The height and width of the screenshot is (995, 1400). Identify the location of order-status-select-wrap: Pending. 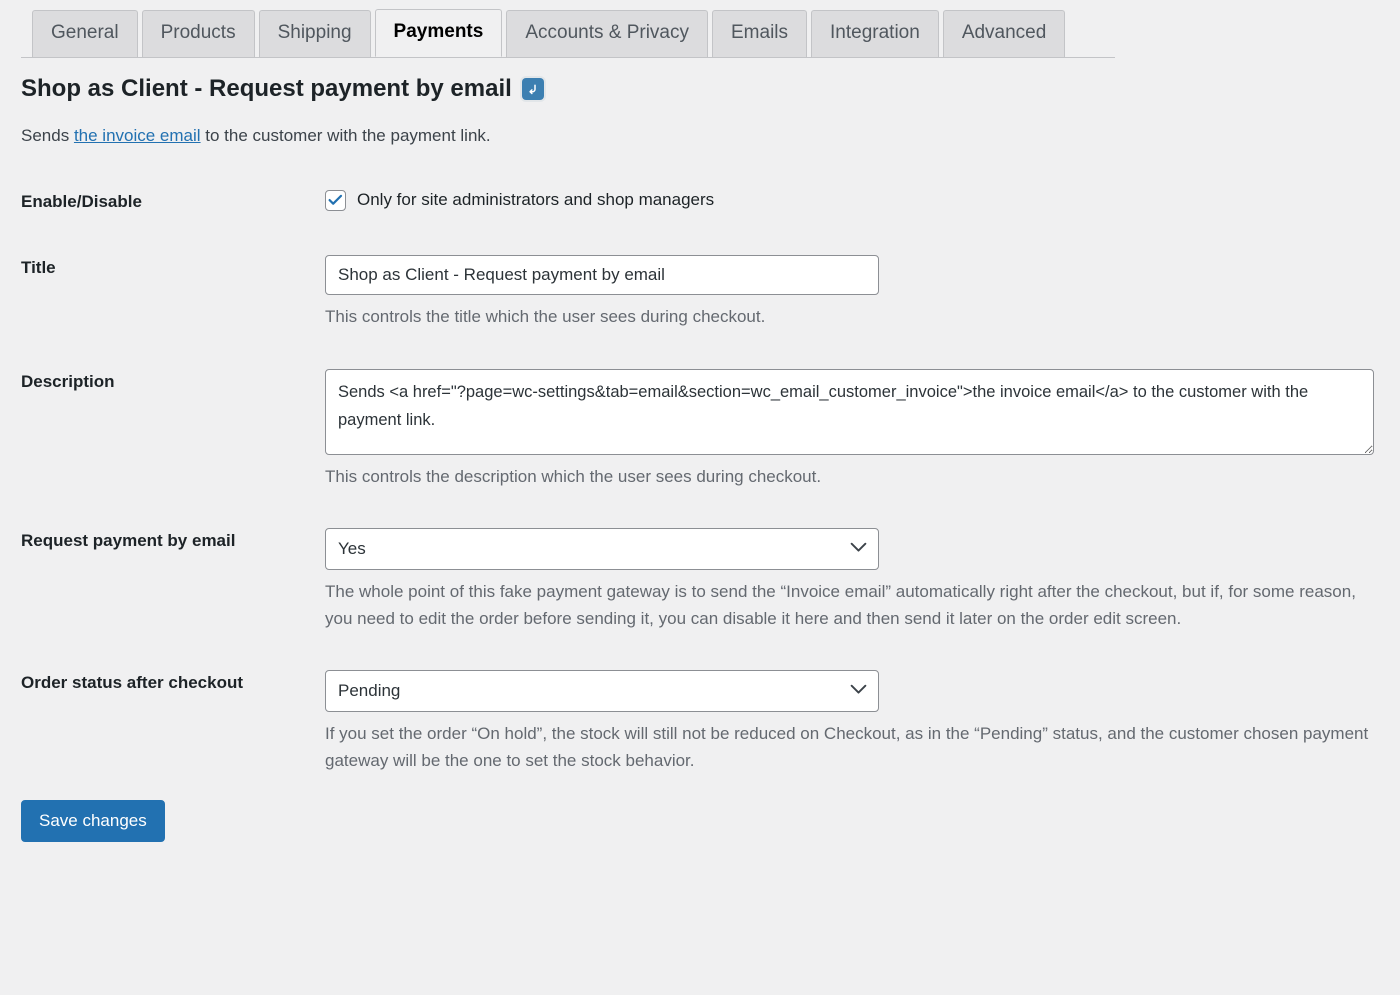
(602, 691).